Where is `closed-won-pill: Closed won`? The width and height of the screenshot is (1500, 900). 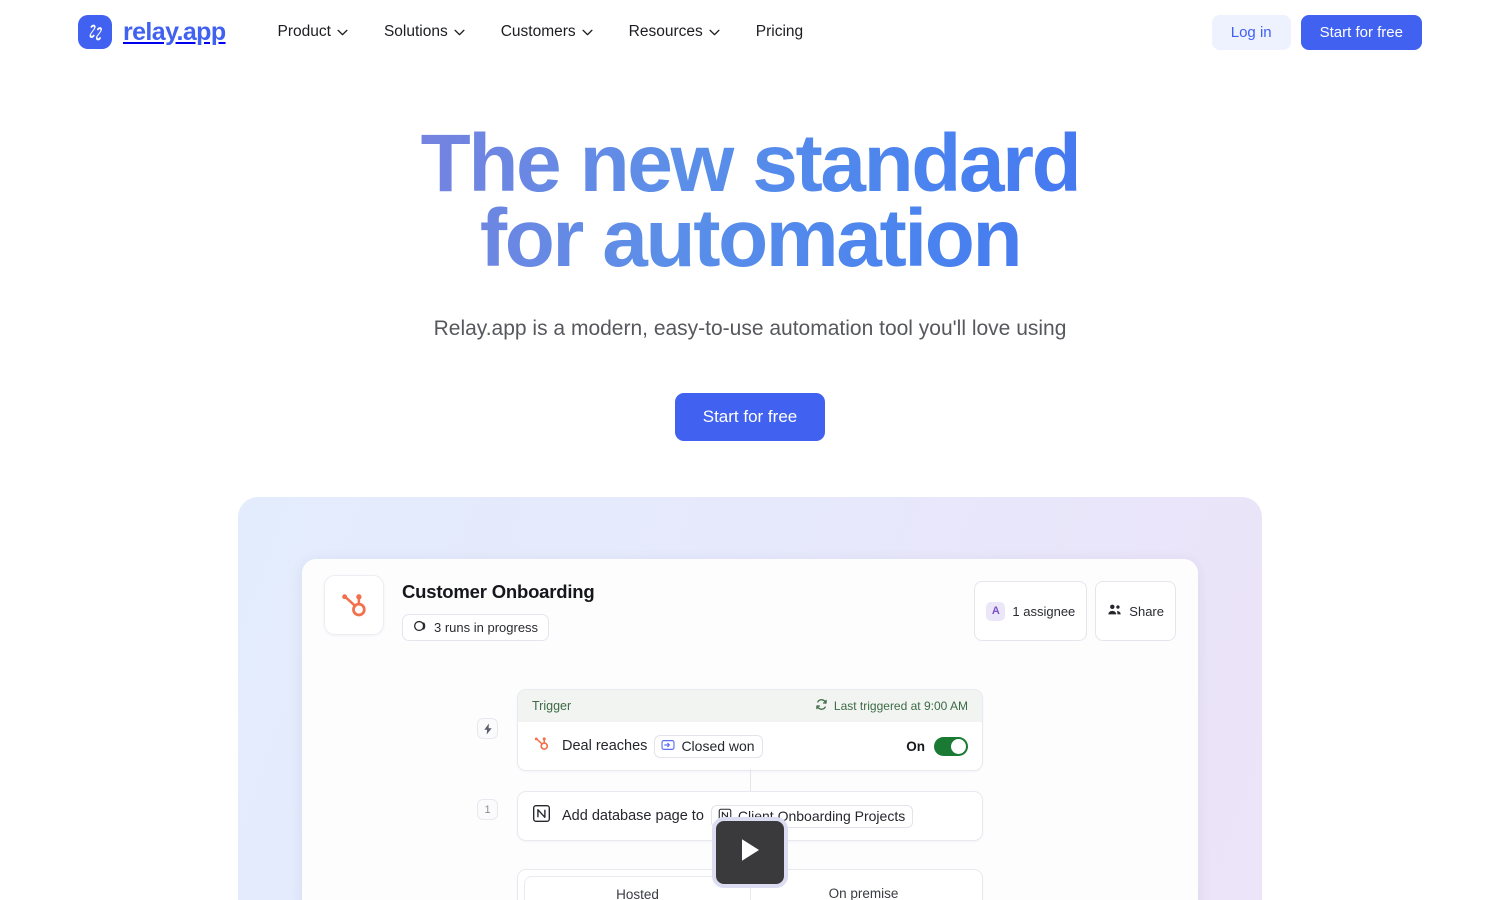
closed-won-pill: Closed won is located at coordinates (708, 746).